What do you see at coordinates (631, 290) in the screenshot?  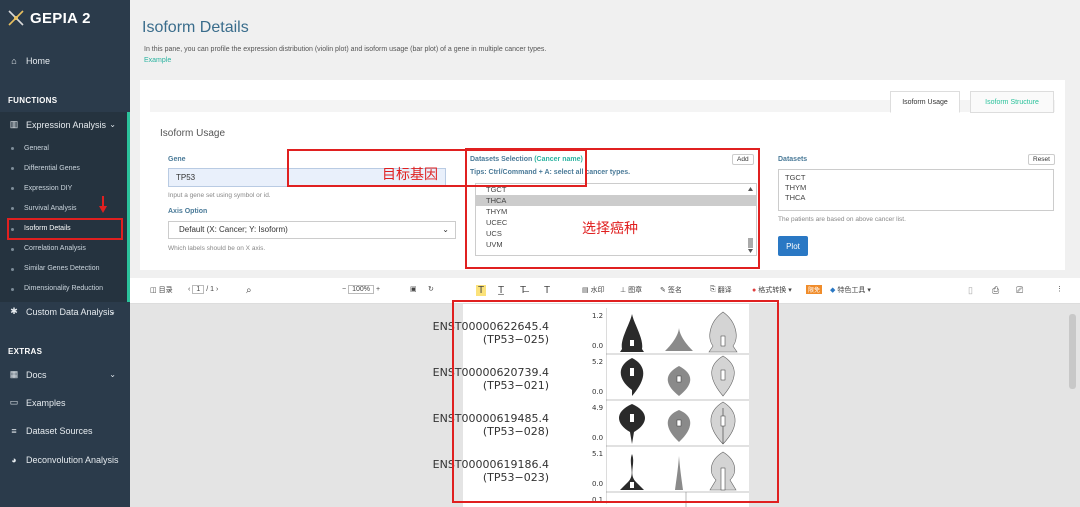 I see `stamp-button: ⊥ 图章` at bounding box center [631, 290].